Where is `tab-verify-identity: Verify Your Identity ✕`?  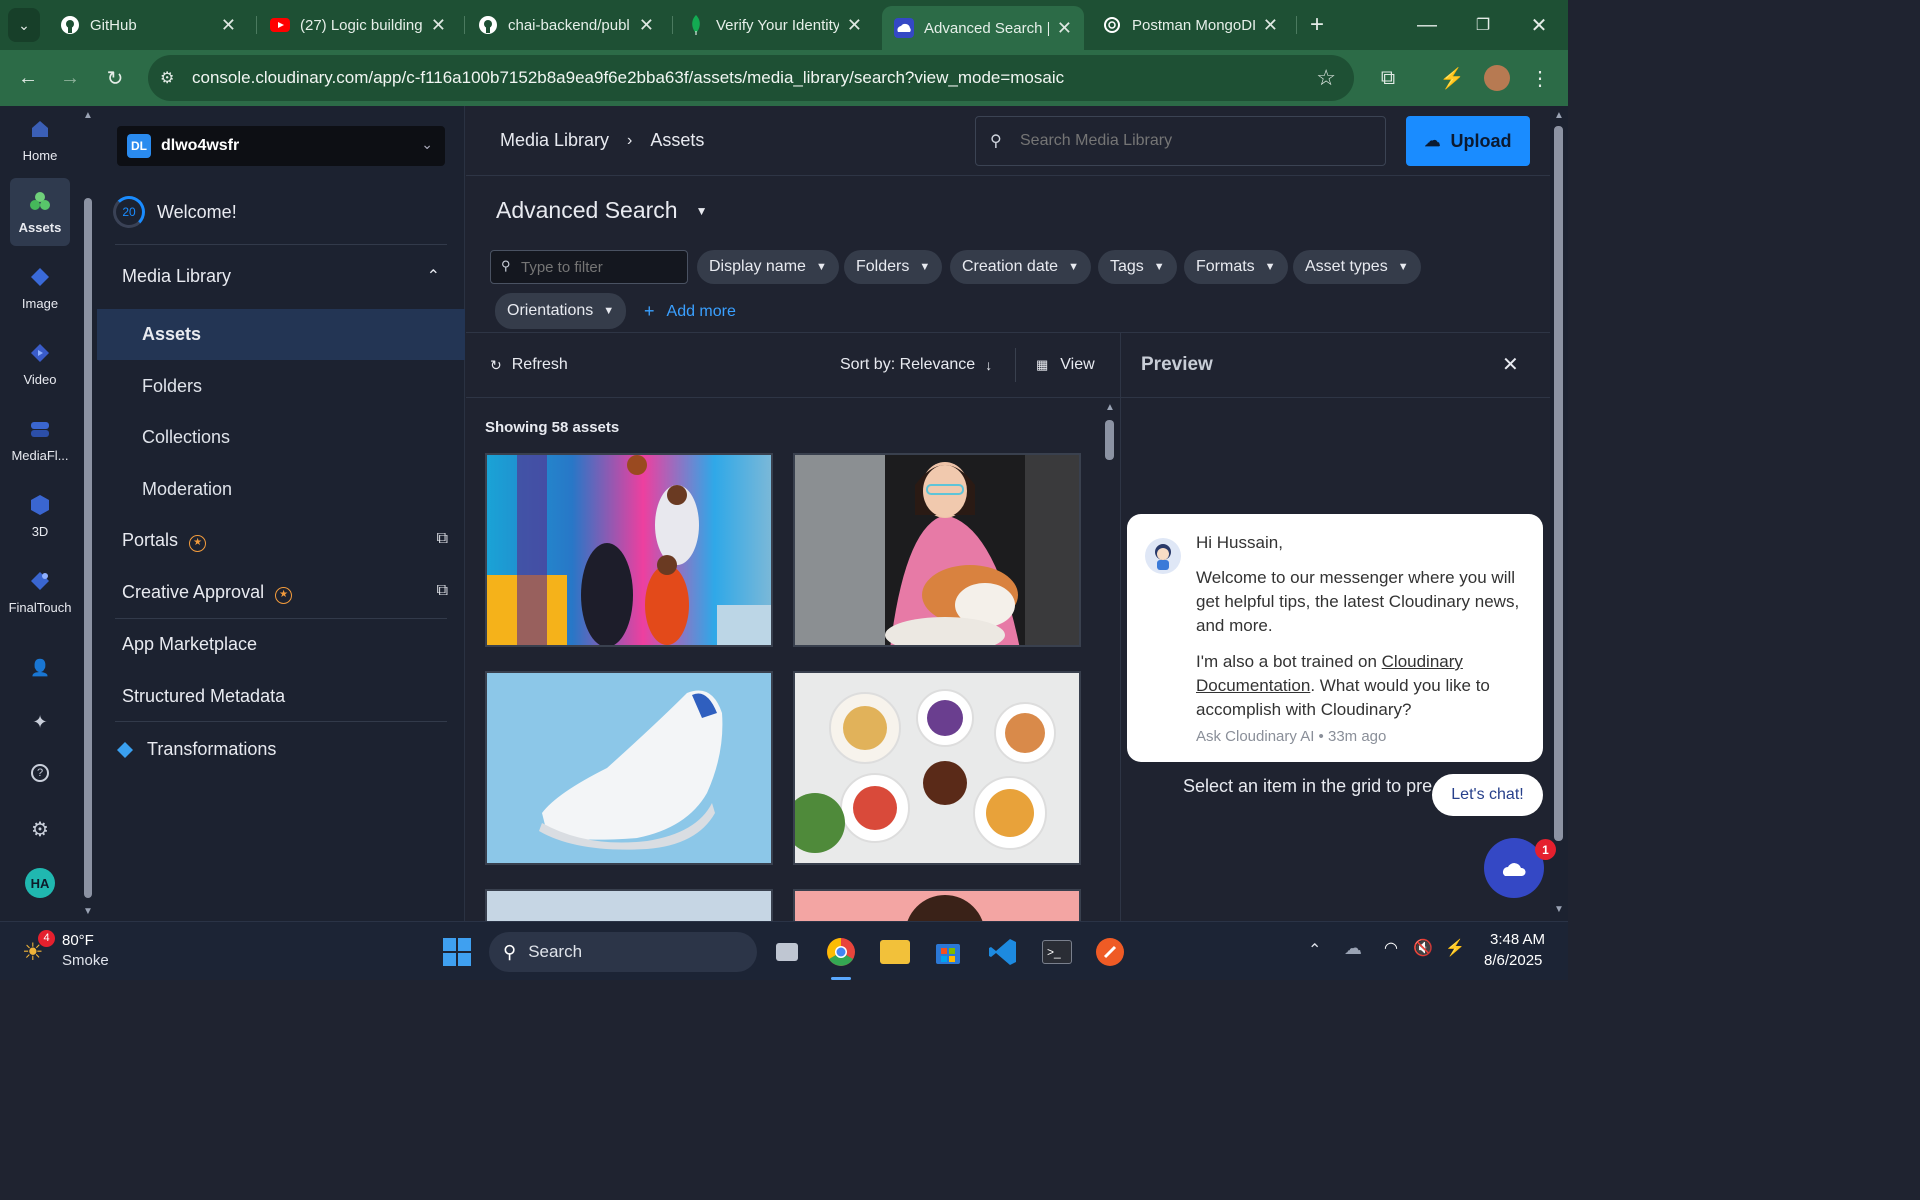 tab-verify-identity: Verify Your Identity ✕ is located at coordinates (774, 25).